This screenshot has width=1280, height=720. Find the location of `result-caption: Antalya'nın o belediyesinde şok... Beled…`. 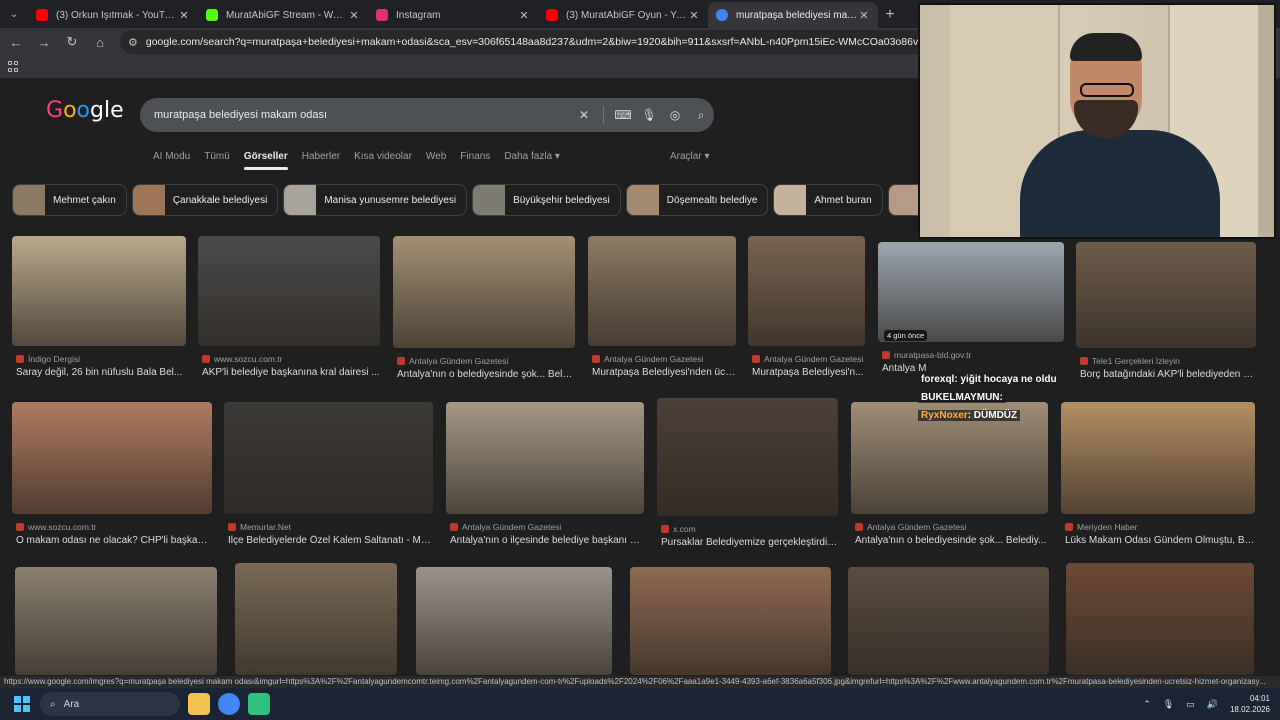

result-caption: Antalya'nın o belediyesinde şok... Beled… is located at coordinates (951, 540).